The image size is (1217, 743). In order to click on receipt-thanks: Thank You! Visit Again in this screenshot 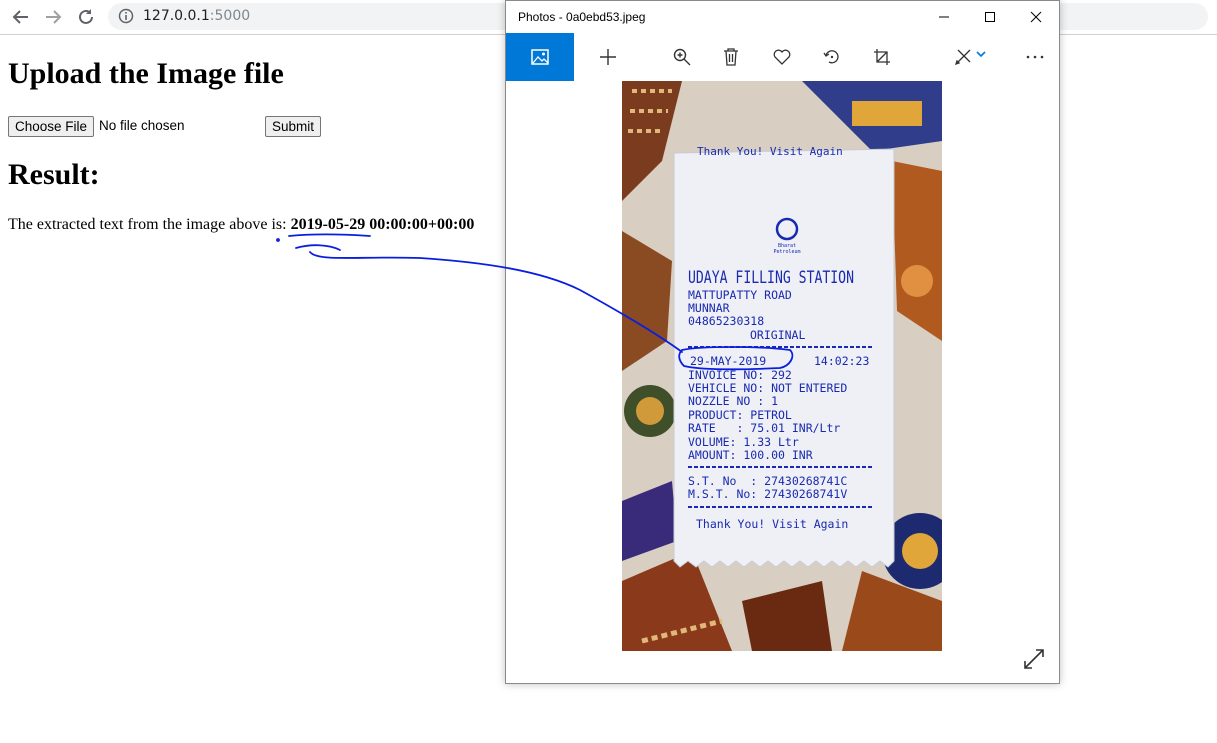, I will do `click(772, 524)`.